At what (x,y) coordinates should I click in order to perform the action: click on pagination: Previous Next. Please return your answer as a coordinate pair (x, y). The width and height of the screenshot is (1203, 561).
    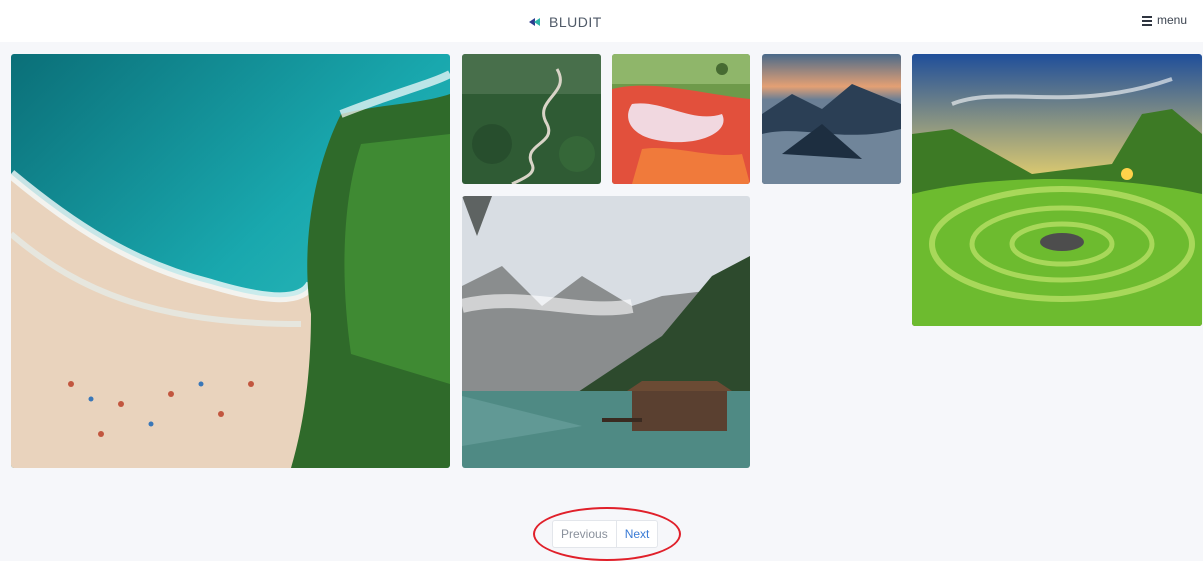
    Looking at the image, I should click on (605, 534).